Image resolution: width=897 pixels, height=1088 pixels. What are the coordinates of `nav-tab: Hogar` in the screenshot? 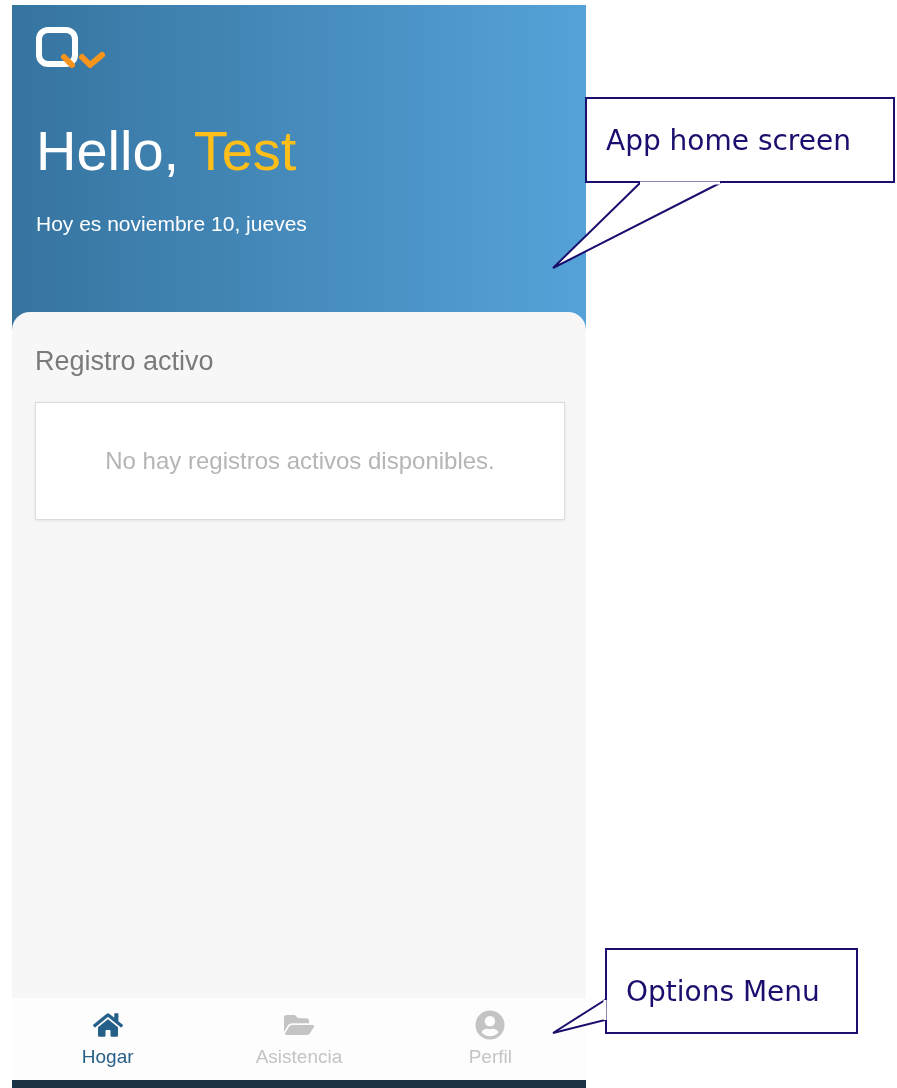 It's located at (108, 1039).